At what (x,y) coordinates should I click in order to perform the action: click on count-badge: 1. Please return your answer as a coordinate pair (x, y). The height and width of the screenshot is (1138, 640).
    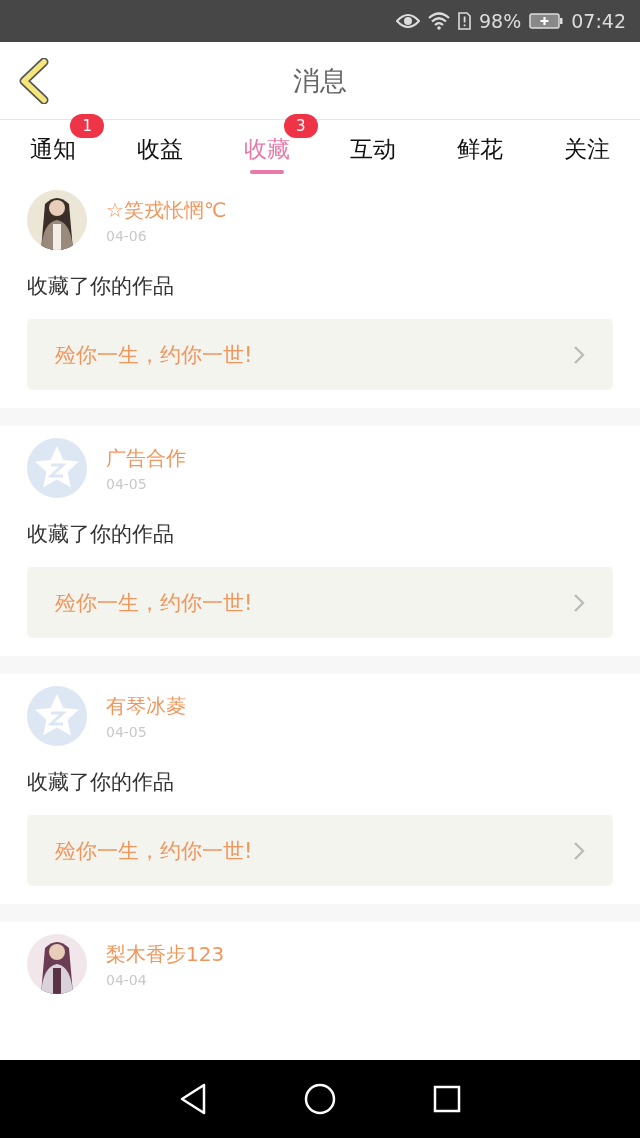
    Looking at the image, I should click on (87, 126).